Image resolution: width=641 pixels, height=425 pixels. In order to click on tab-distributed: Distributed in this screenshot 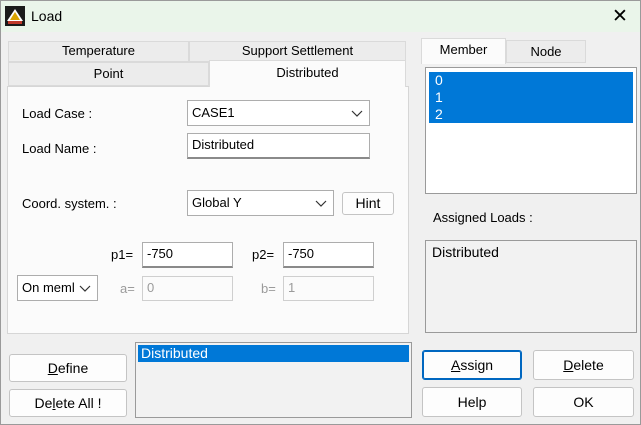, I will do `click(307, 73)`.